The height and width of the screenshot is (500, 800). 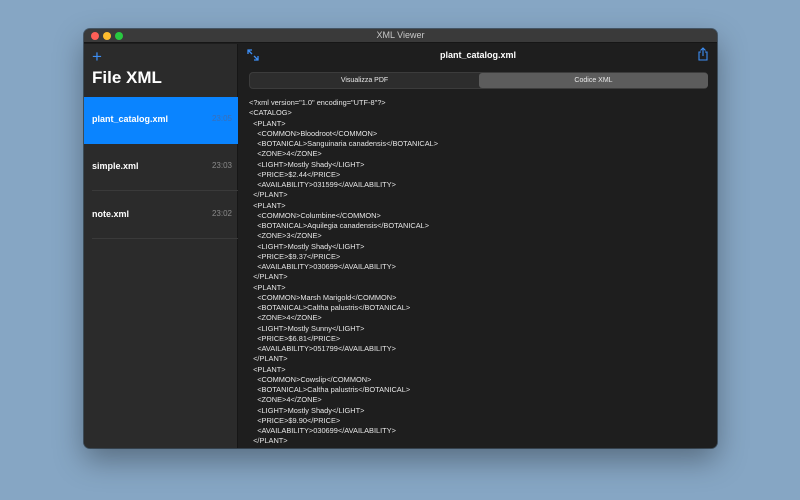 I want to click on file-name: plant_catalog.xml, so click(x=130, y=119).